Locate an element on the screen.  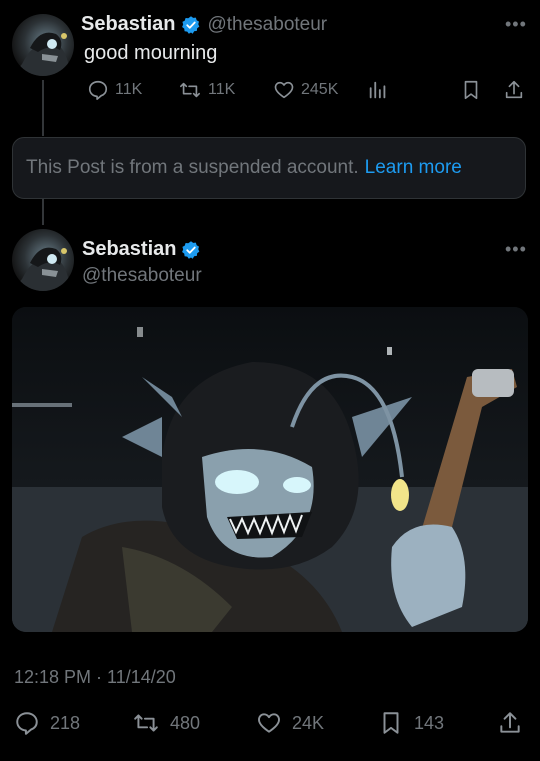
reply-count: 218 is located at coordinates (65, 722).